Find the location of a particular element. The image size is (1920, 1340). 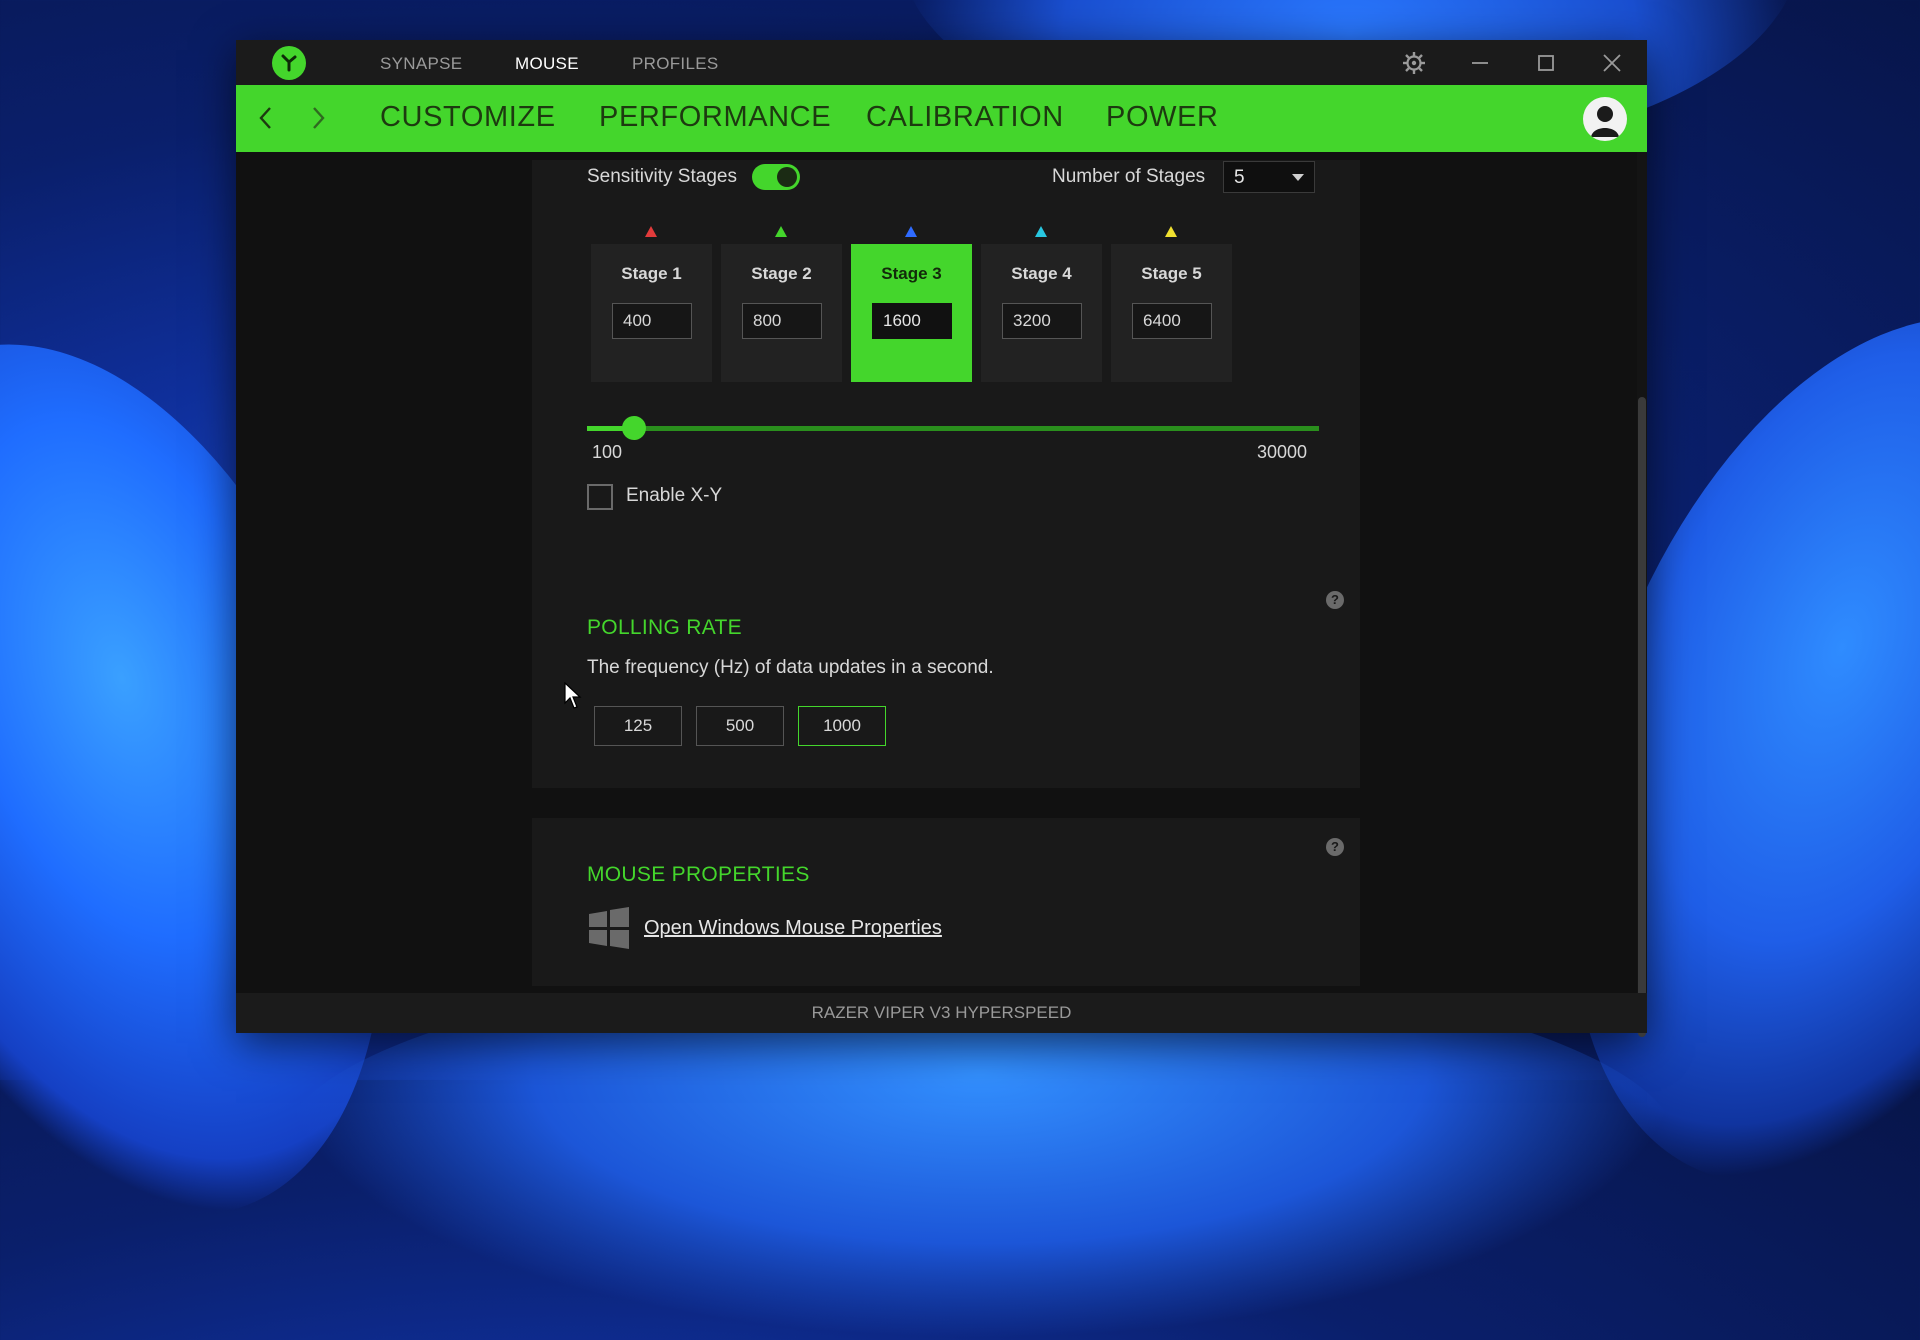

scrollbar is located at coordinates (1642, 594).